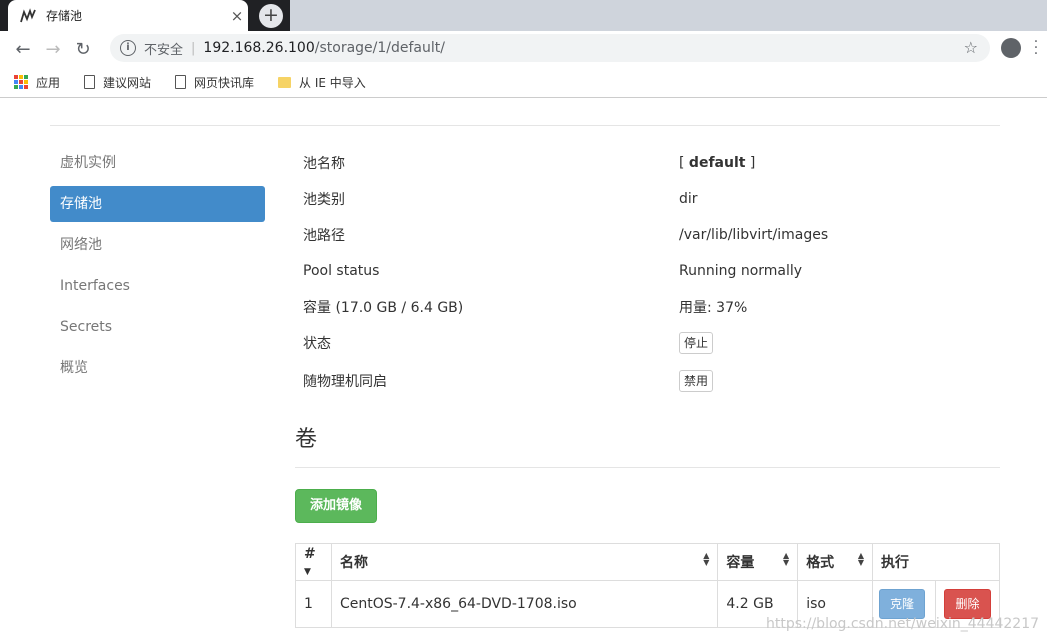 This screenshot has width=1047, height=644. I want to click on pool-name-label: 池名称, so click(324, 164).